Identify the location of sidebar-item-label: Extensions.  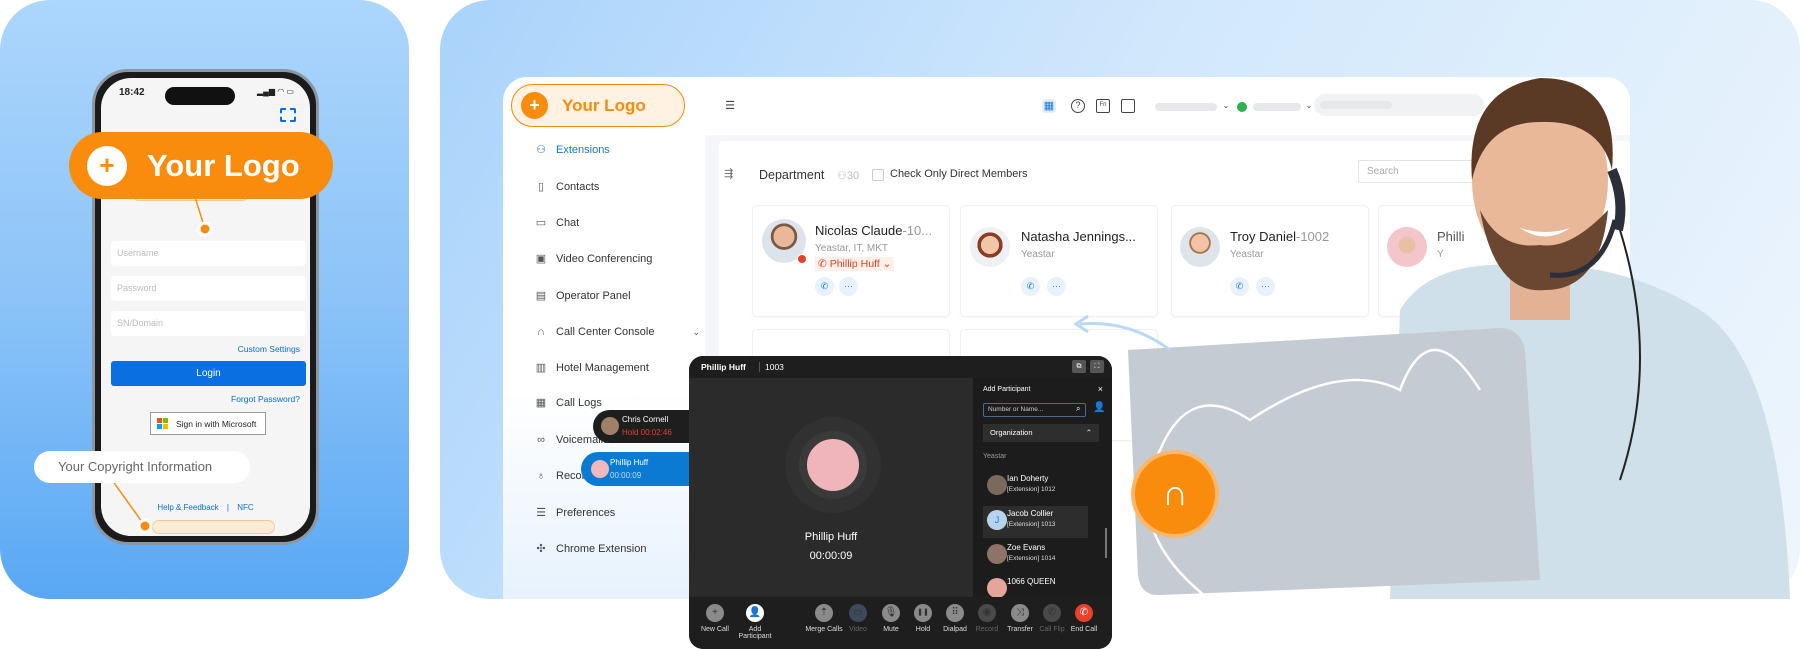
(583, 150).